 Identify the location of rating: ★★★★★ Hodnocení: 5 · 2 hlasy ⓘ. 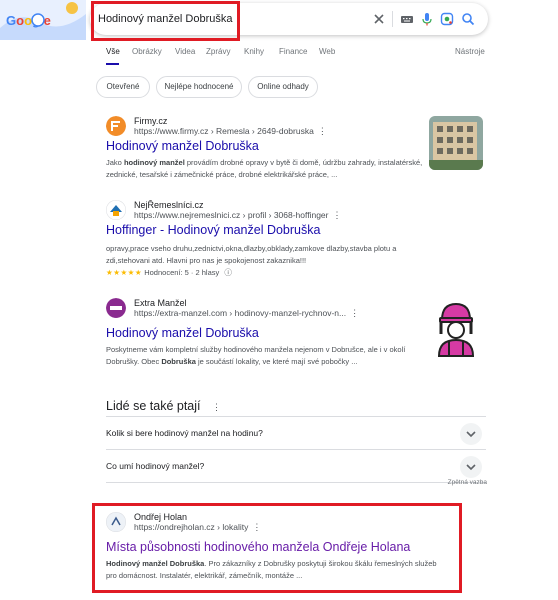
(169, 272).